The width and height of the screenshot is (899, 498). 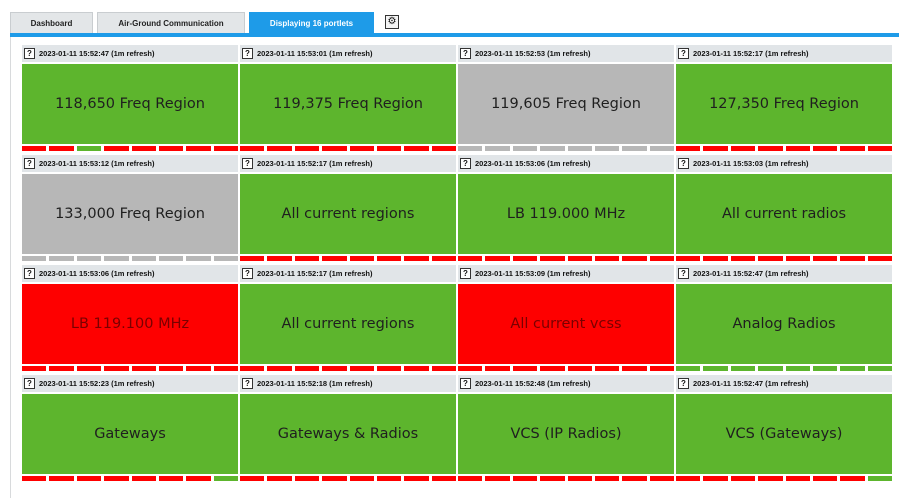 What do you see at coordinates (784, 163) in the screenshot?
I see `portlet-header: ? 2023-01-11 15:53:03 (1m refresh)` at bounding box center [784, 163].